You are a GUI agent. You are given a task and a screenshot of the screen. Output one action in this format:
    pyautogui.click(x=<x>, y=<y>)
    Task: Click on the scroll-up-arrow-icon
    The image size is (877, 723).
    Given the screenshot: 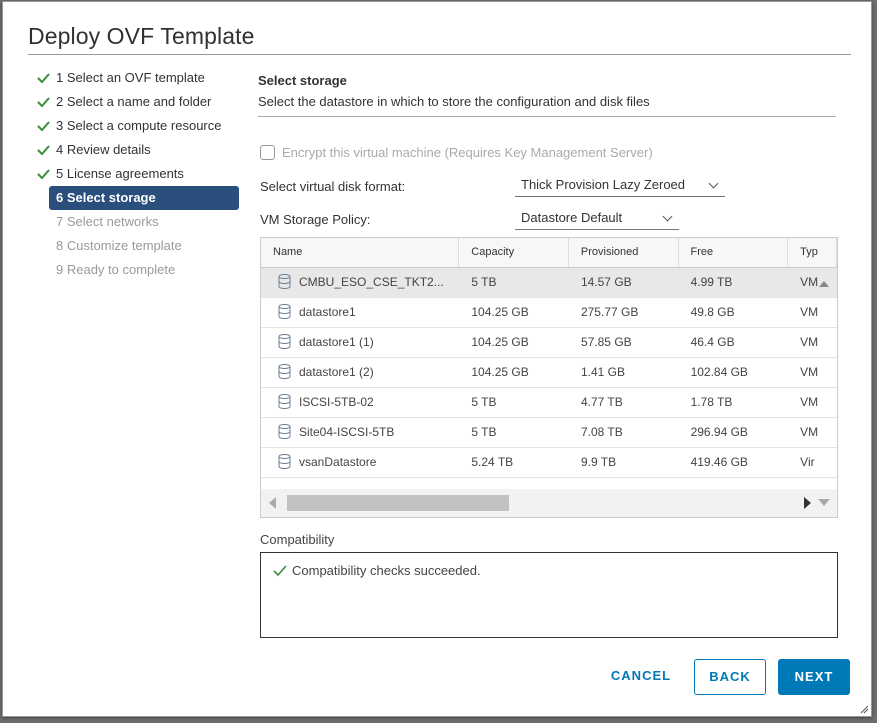 What is the action you would take?
    pyautogui.click(x=824, y=284)
    